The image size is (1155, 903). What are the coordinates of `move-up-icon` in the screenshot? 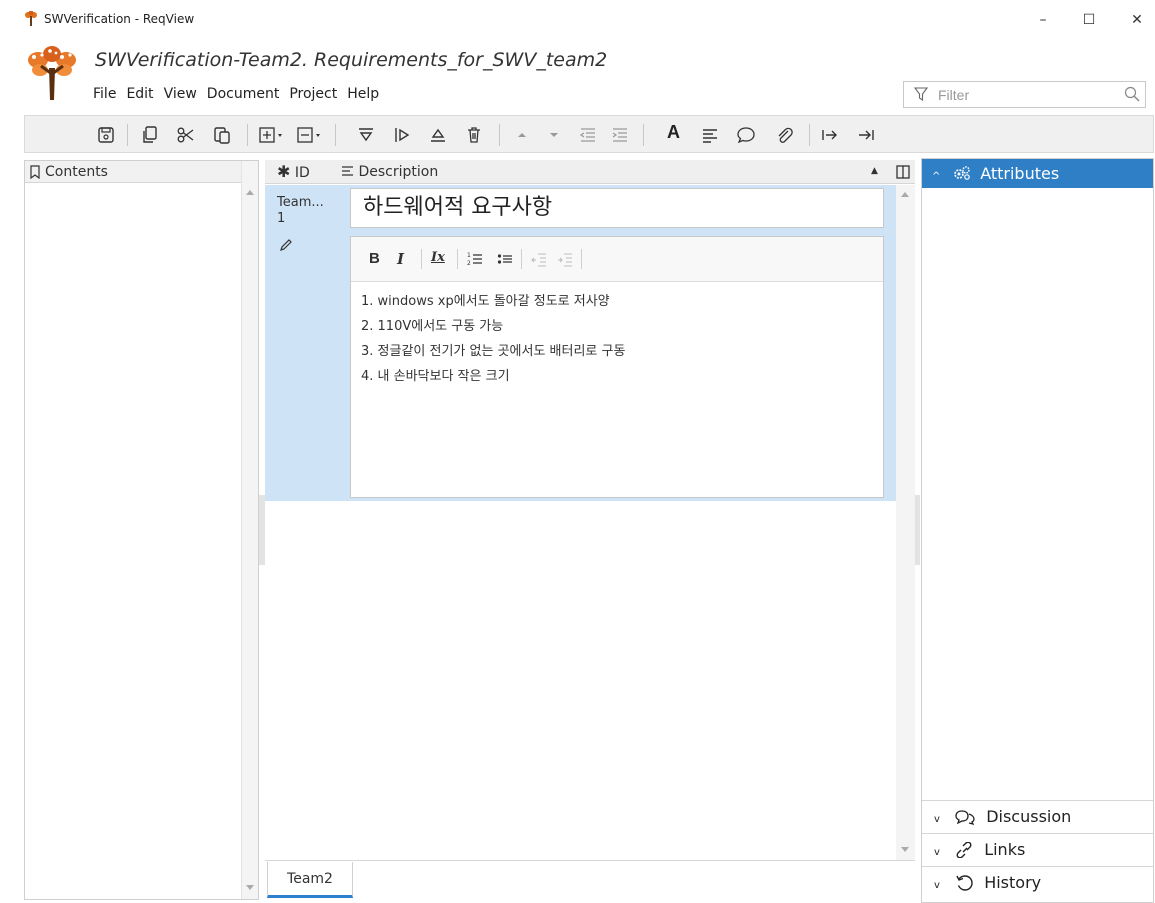 It's located at (522, 135).